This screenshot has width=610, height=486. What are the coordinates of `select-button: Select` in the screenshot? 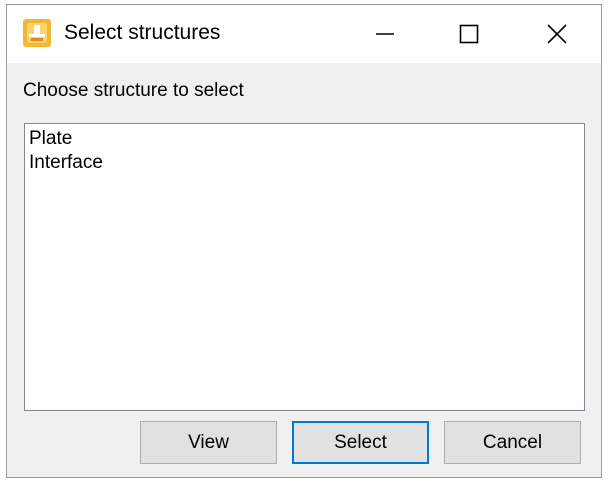 It's located at (360, 442).